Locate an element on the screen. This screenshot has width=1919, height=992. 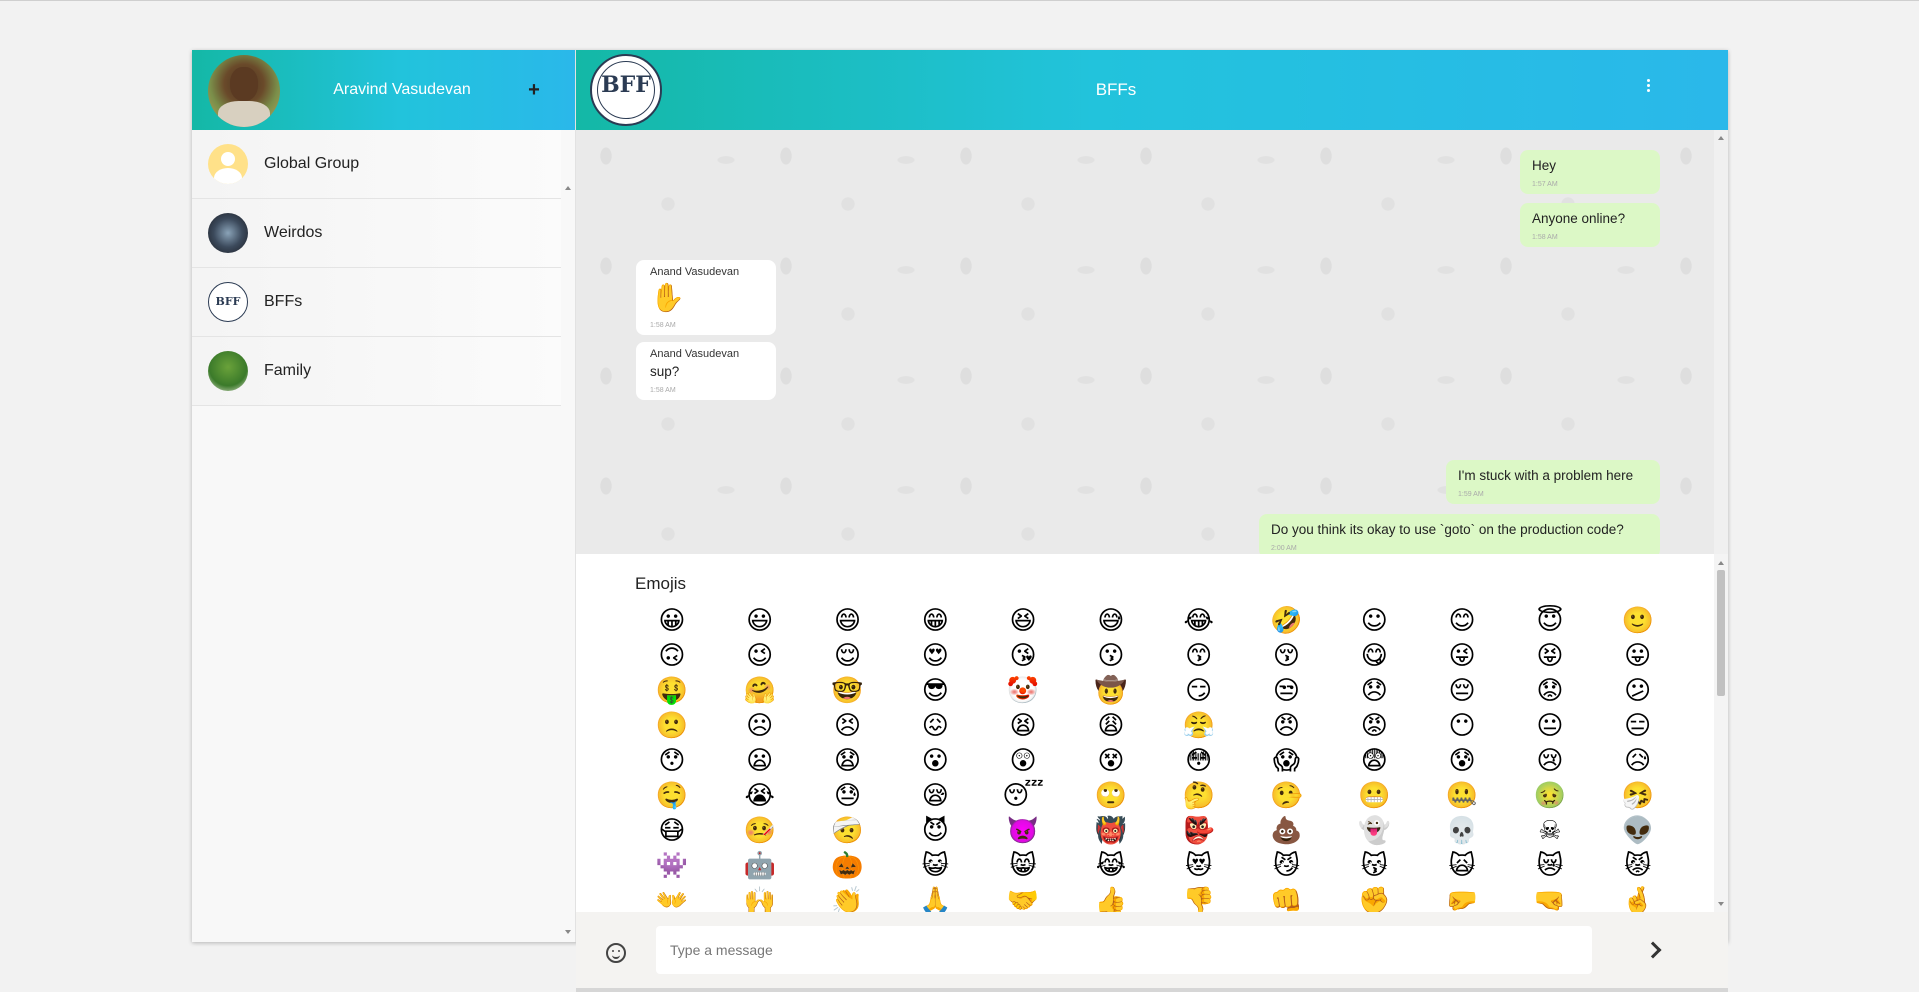
emoji-option: 🤜 is located at coordinates (1550, 898).